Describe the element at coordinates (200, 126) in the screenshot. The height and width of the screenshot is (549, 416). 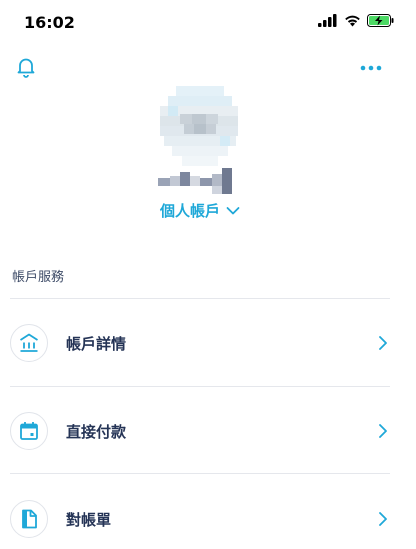
I see `avatar` at that location.